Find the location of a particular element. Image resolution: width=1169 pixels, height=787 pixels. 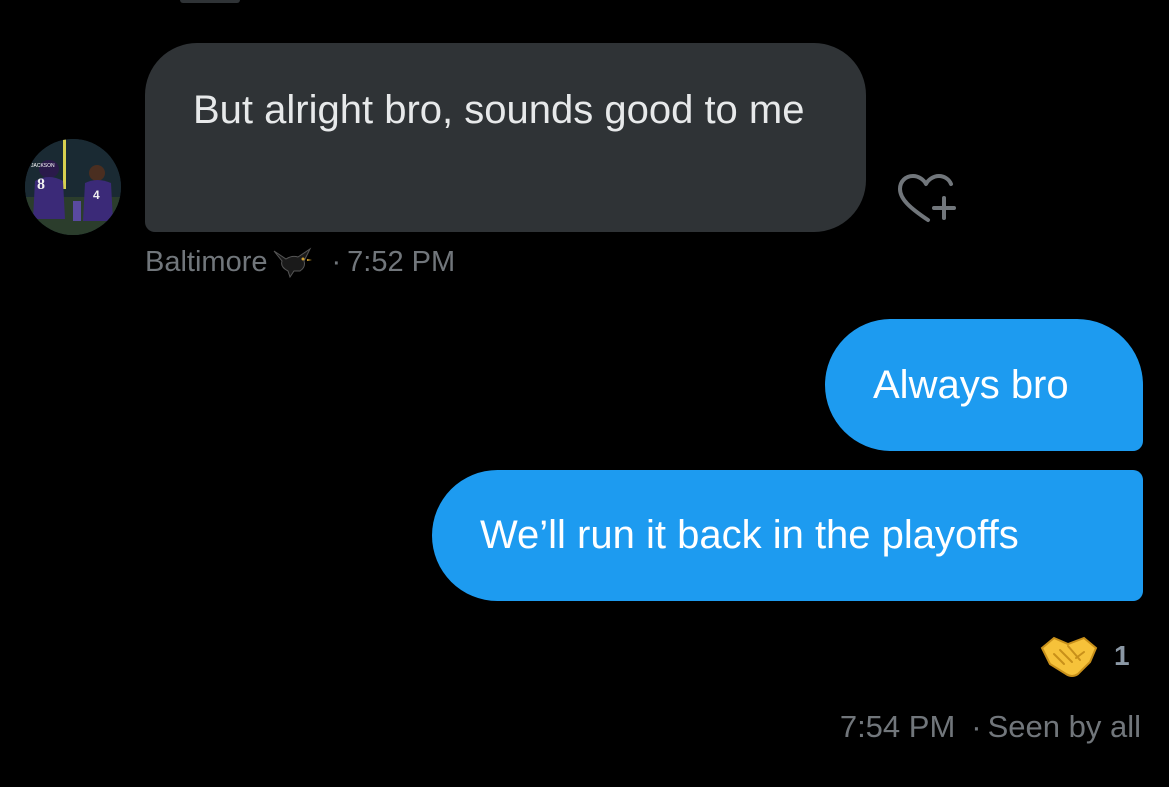

sender-name: Baltimore is located at coordinates (206, 262).